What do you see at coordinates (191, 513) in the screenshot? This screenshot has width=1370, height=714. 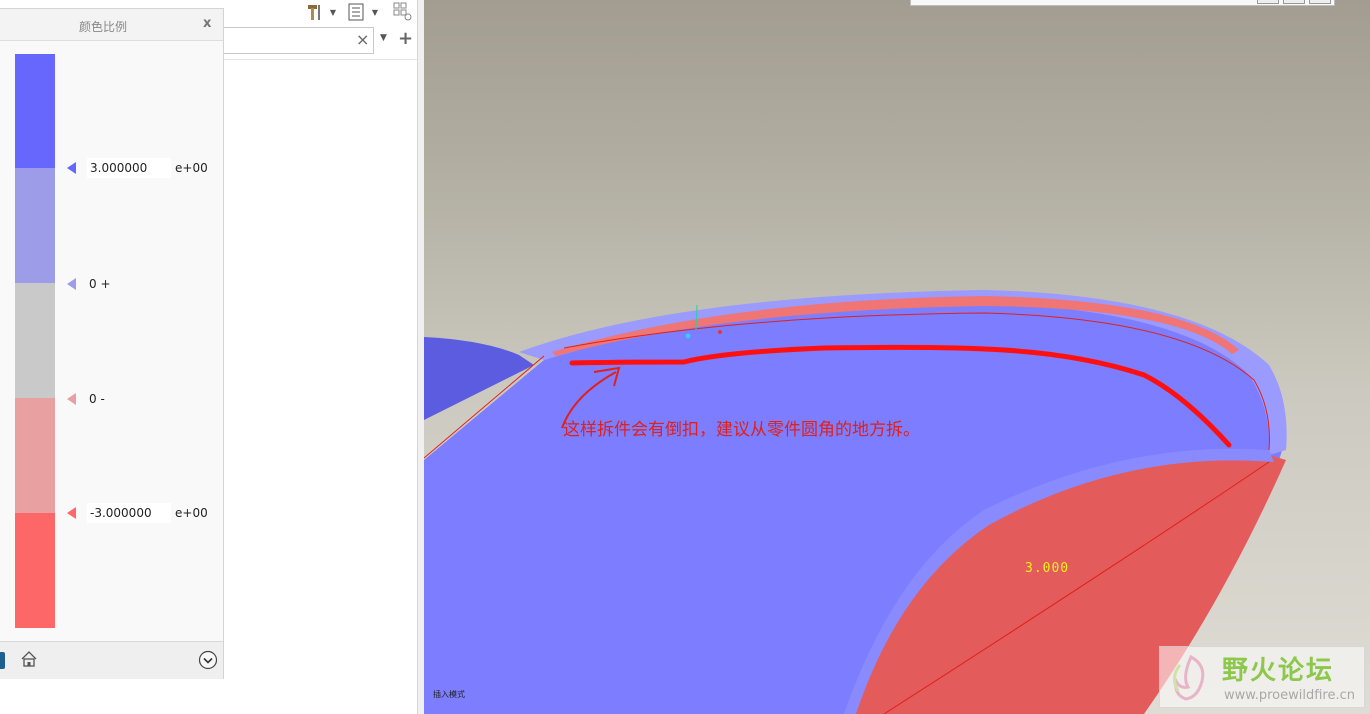 I see `lower-exponent: e+00` at bounding box center [191, 513].